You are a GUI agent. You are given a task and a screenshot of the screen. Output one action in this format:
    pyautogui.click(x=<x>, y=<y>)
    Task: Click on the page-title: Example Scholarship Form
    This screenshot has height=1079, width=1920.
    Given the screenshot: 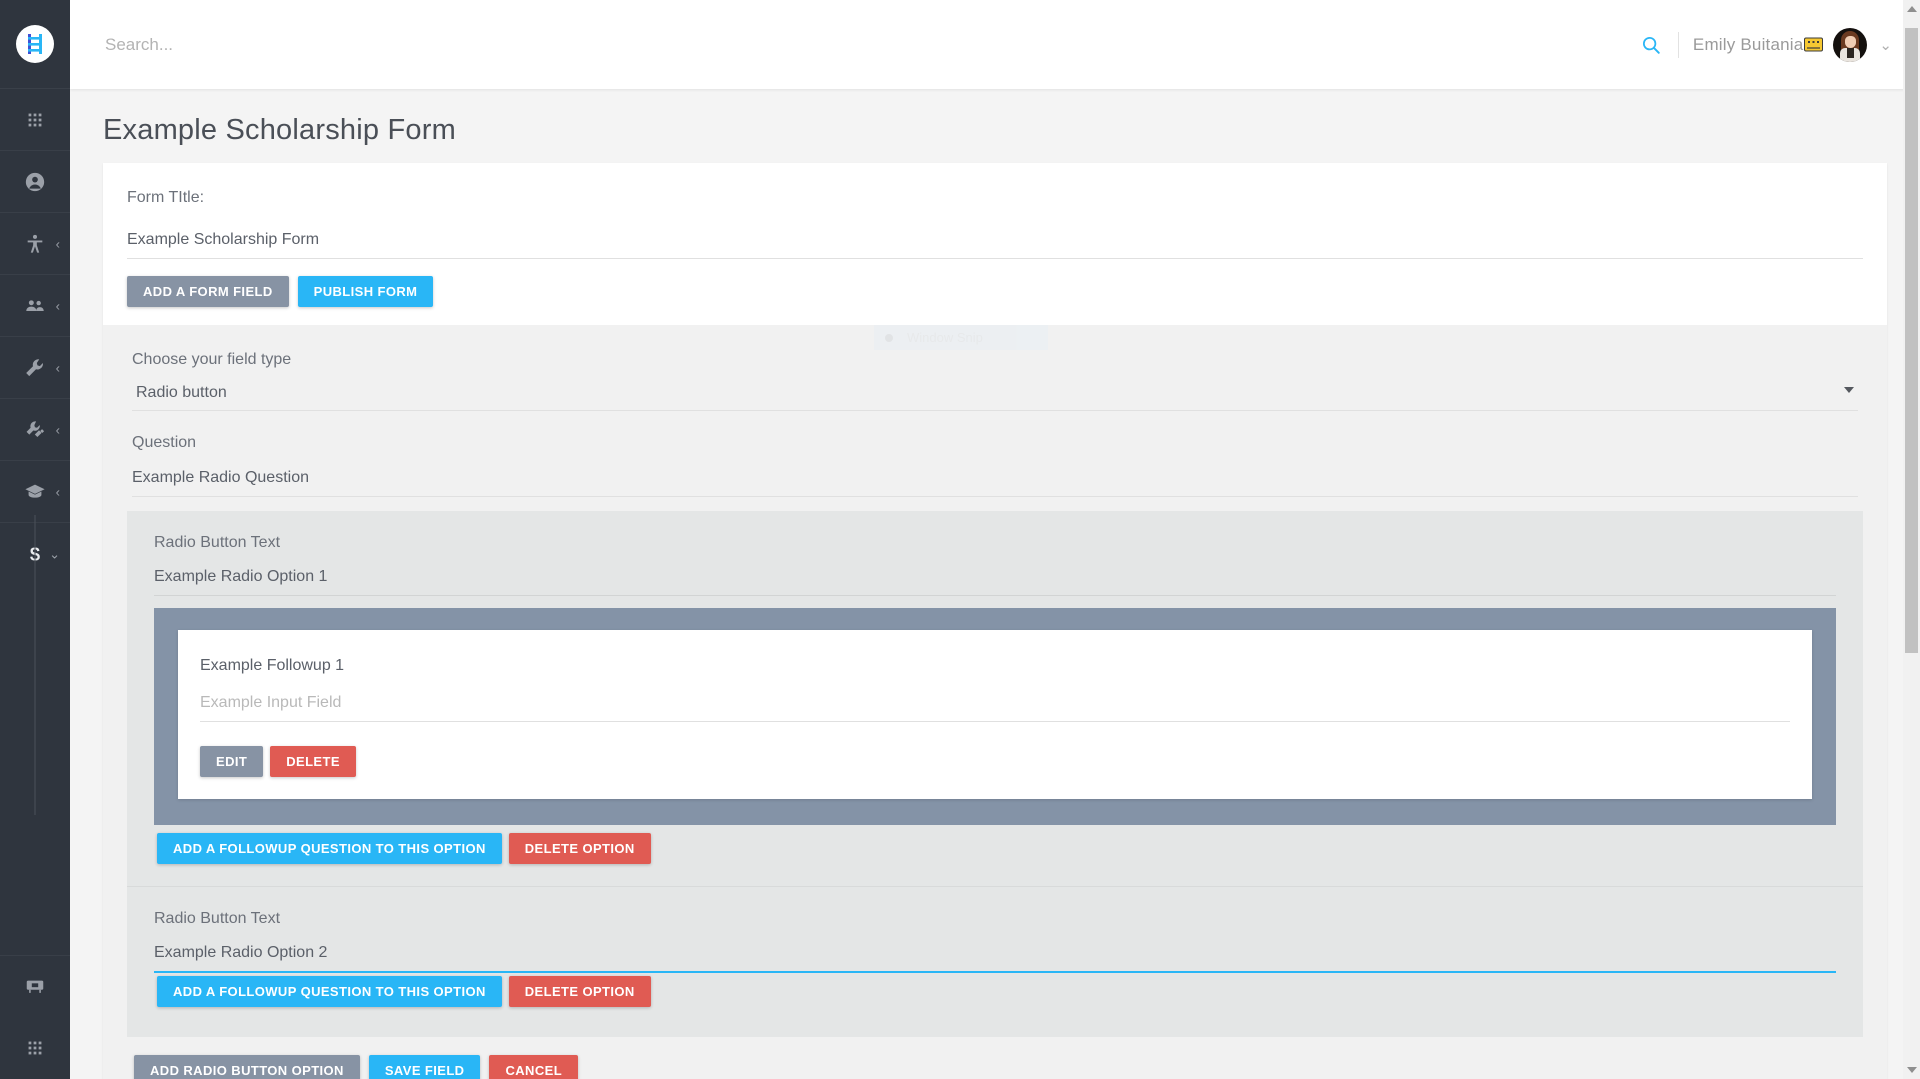 What is the action you would take?
    pyautogui.click(x=279, y=130)
    